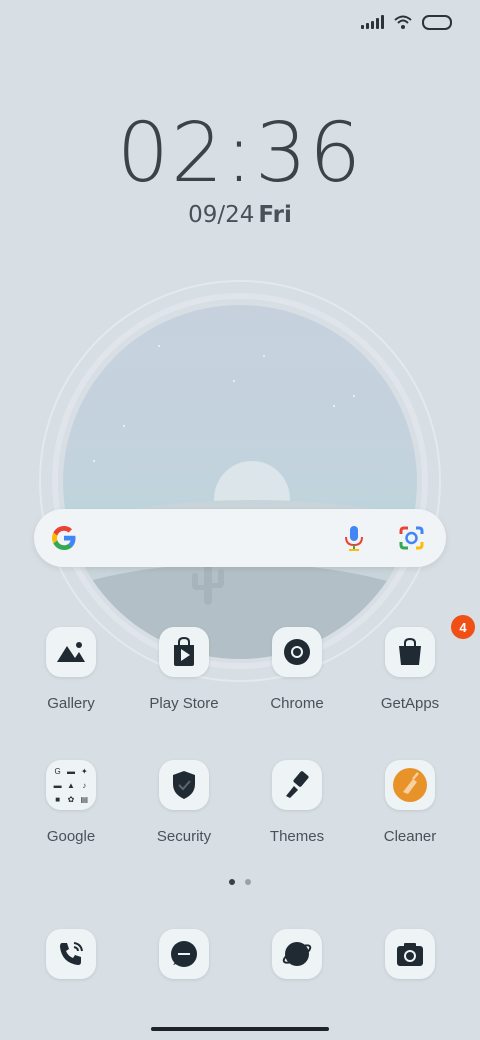  Describe the element at coordinates (297, 703) in the screenshot. I see `app-label: Chrome` at that location.